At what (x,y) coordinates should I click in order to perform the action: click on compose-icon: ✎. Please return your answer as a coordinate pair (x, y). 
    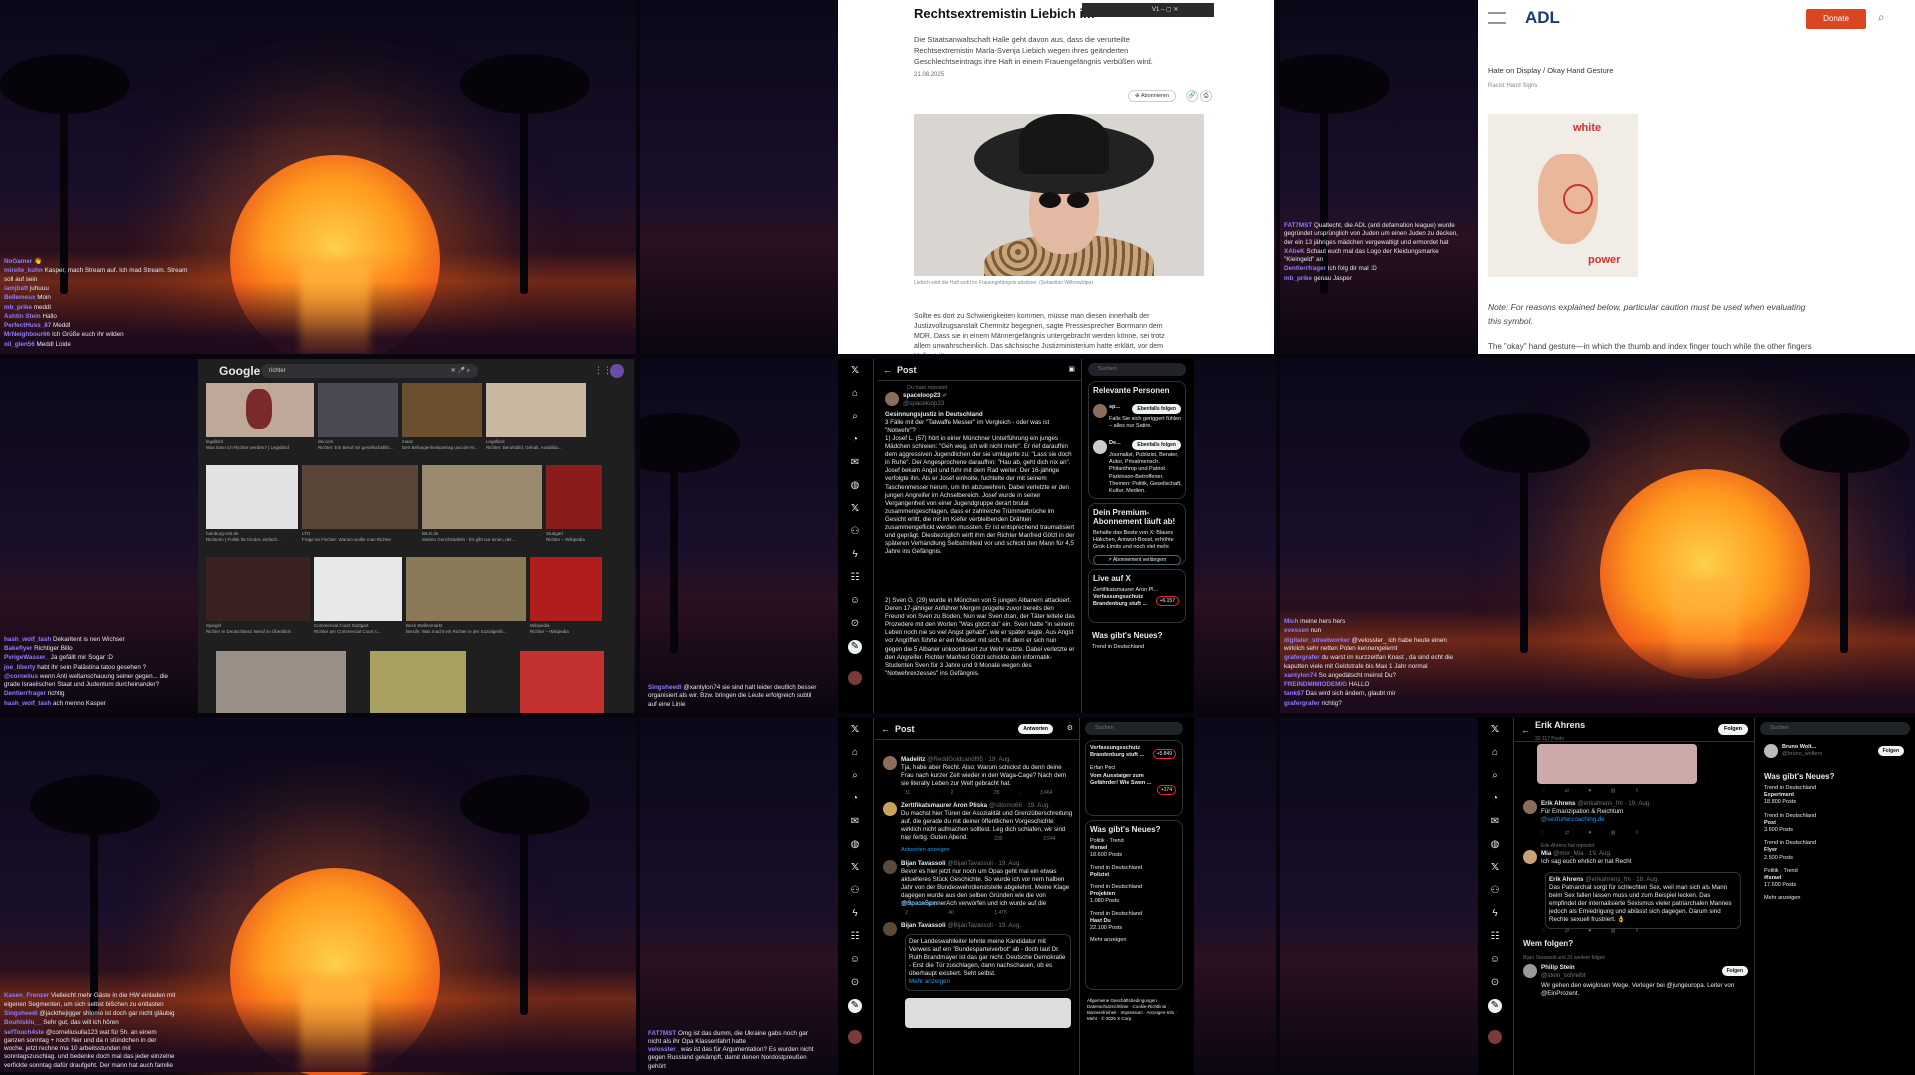
    Looking at the image, I should click on (855, 1006).